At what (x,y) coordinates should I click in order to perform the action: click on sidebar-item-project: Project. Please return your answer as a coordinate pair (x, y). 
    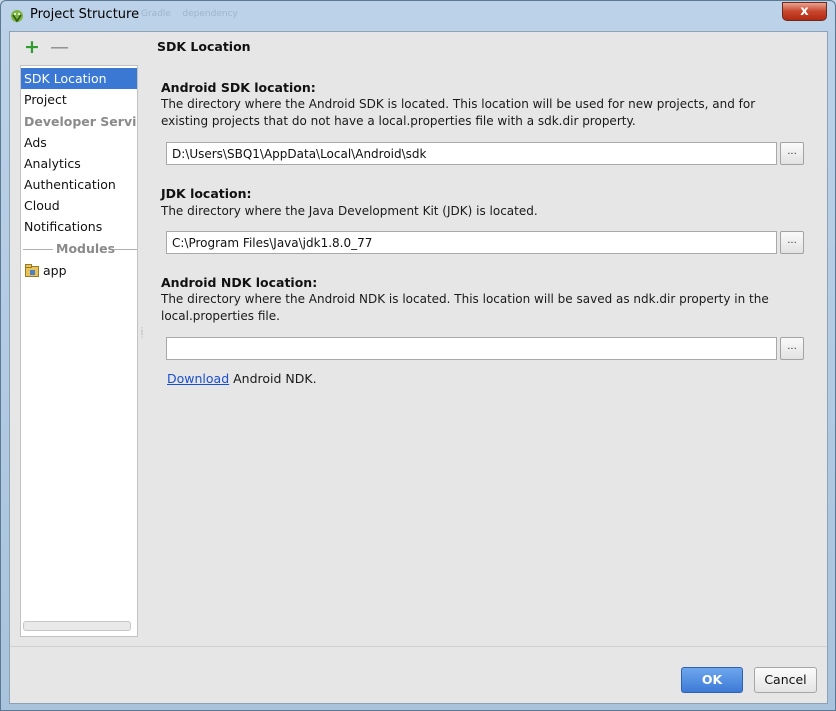
    Looking at the image, I should click on (79, 99).